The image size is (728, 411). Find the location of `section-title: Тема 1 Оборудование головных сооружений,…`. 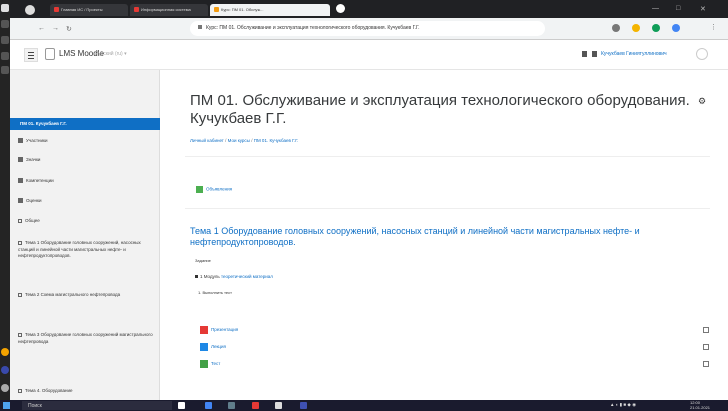

section-title: Тема 1 Оборудование головных сооружений,… is located at coordinates (425, 237).